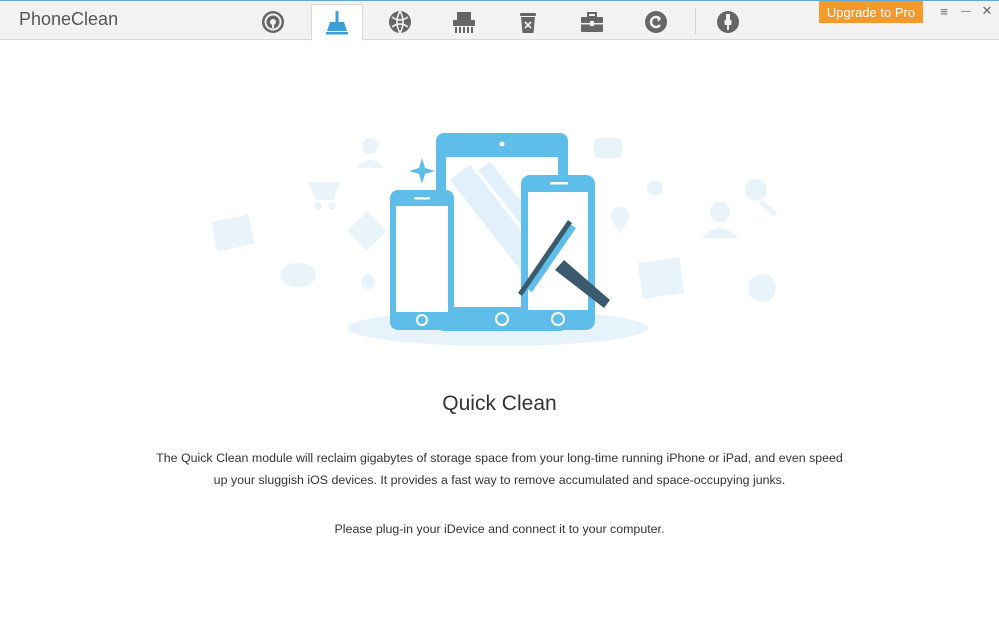 The image size is (999, 621). What do you see at coordinates (987, 11) in the screenshot?
I see `close-icon: ✕` at bounding box center [987, 11].